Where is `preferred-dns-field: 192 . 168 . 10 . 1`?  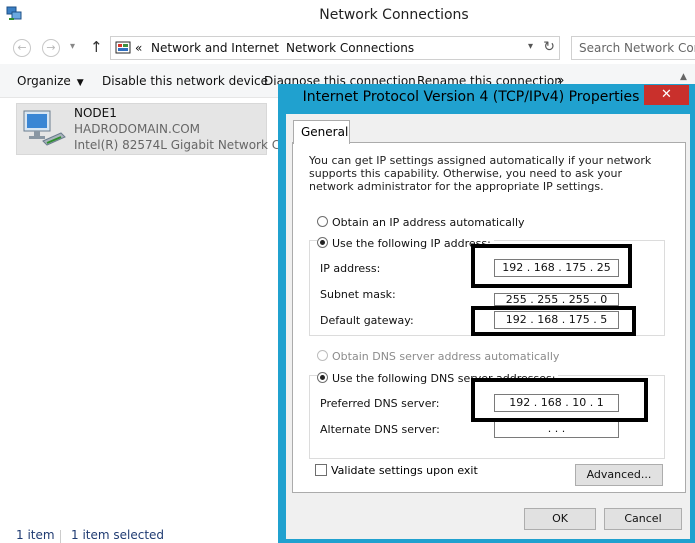 preferred-dns-field: 192 . 168 . 10 . 1 is located at coordinates (556, 403).